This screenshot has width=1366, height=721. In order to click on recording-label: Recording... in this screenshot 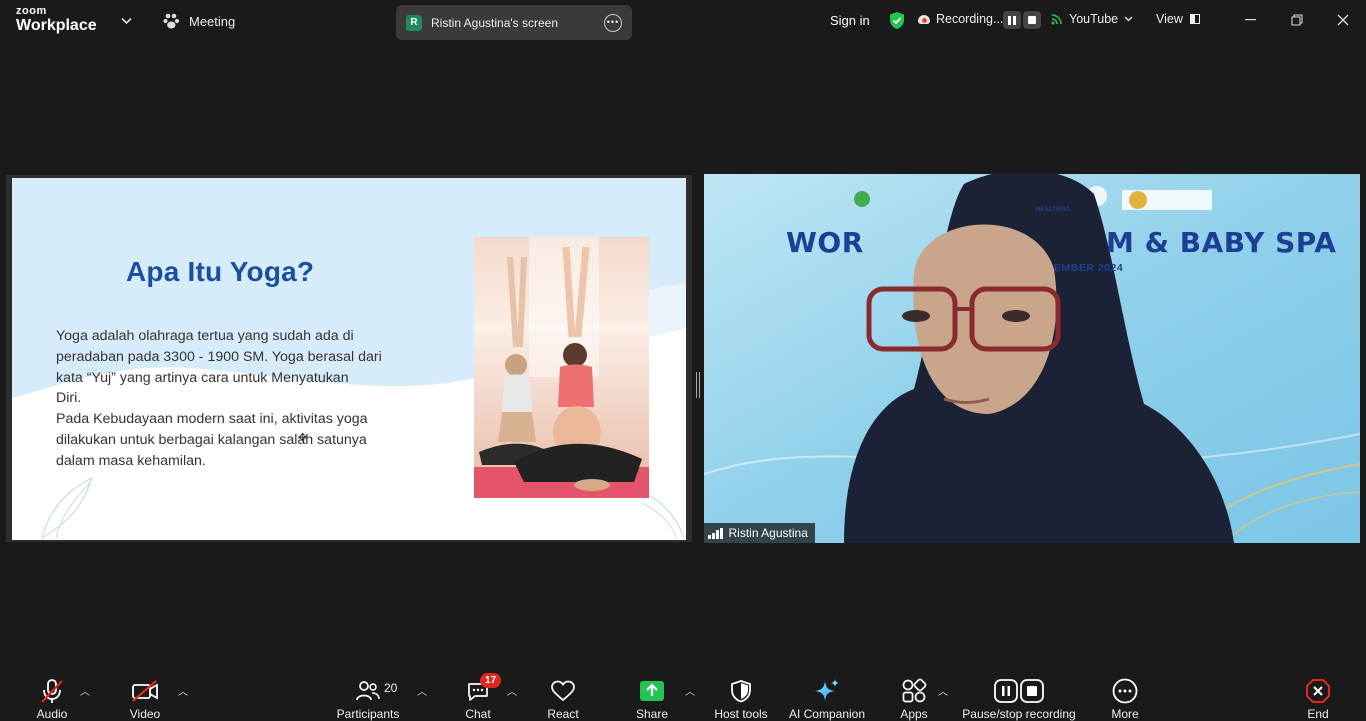, I will do `click(970, 19)`.